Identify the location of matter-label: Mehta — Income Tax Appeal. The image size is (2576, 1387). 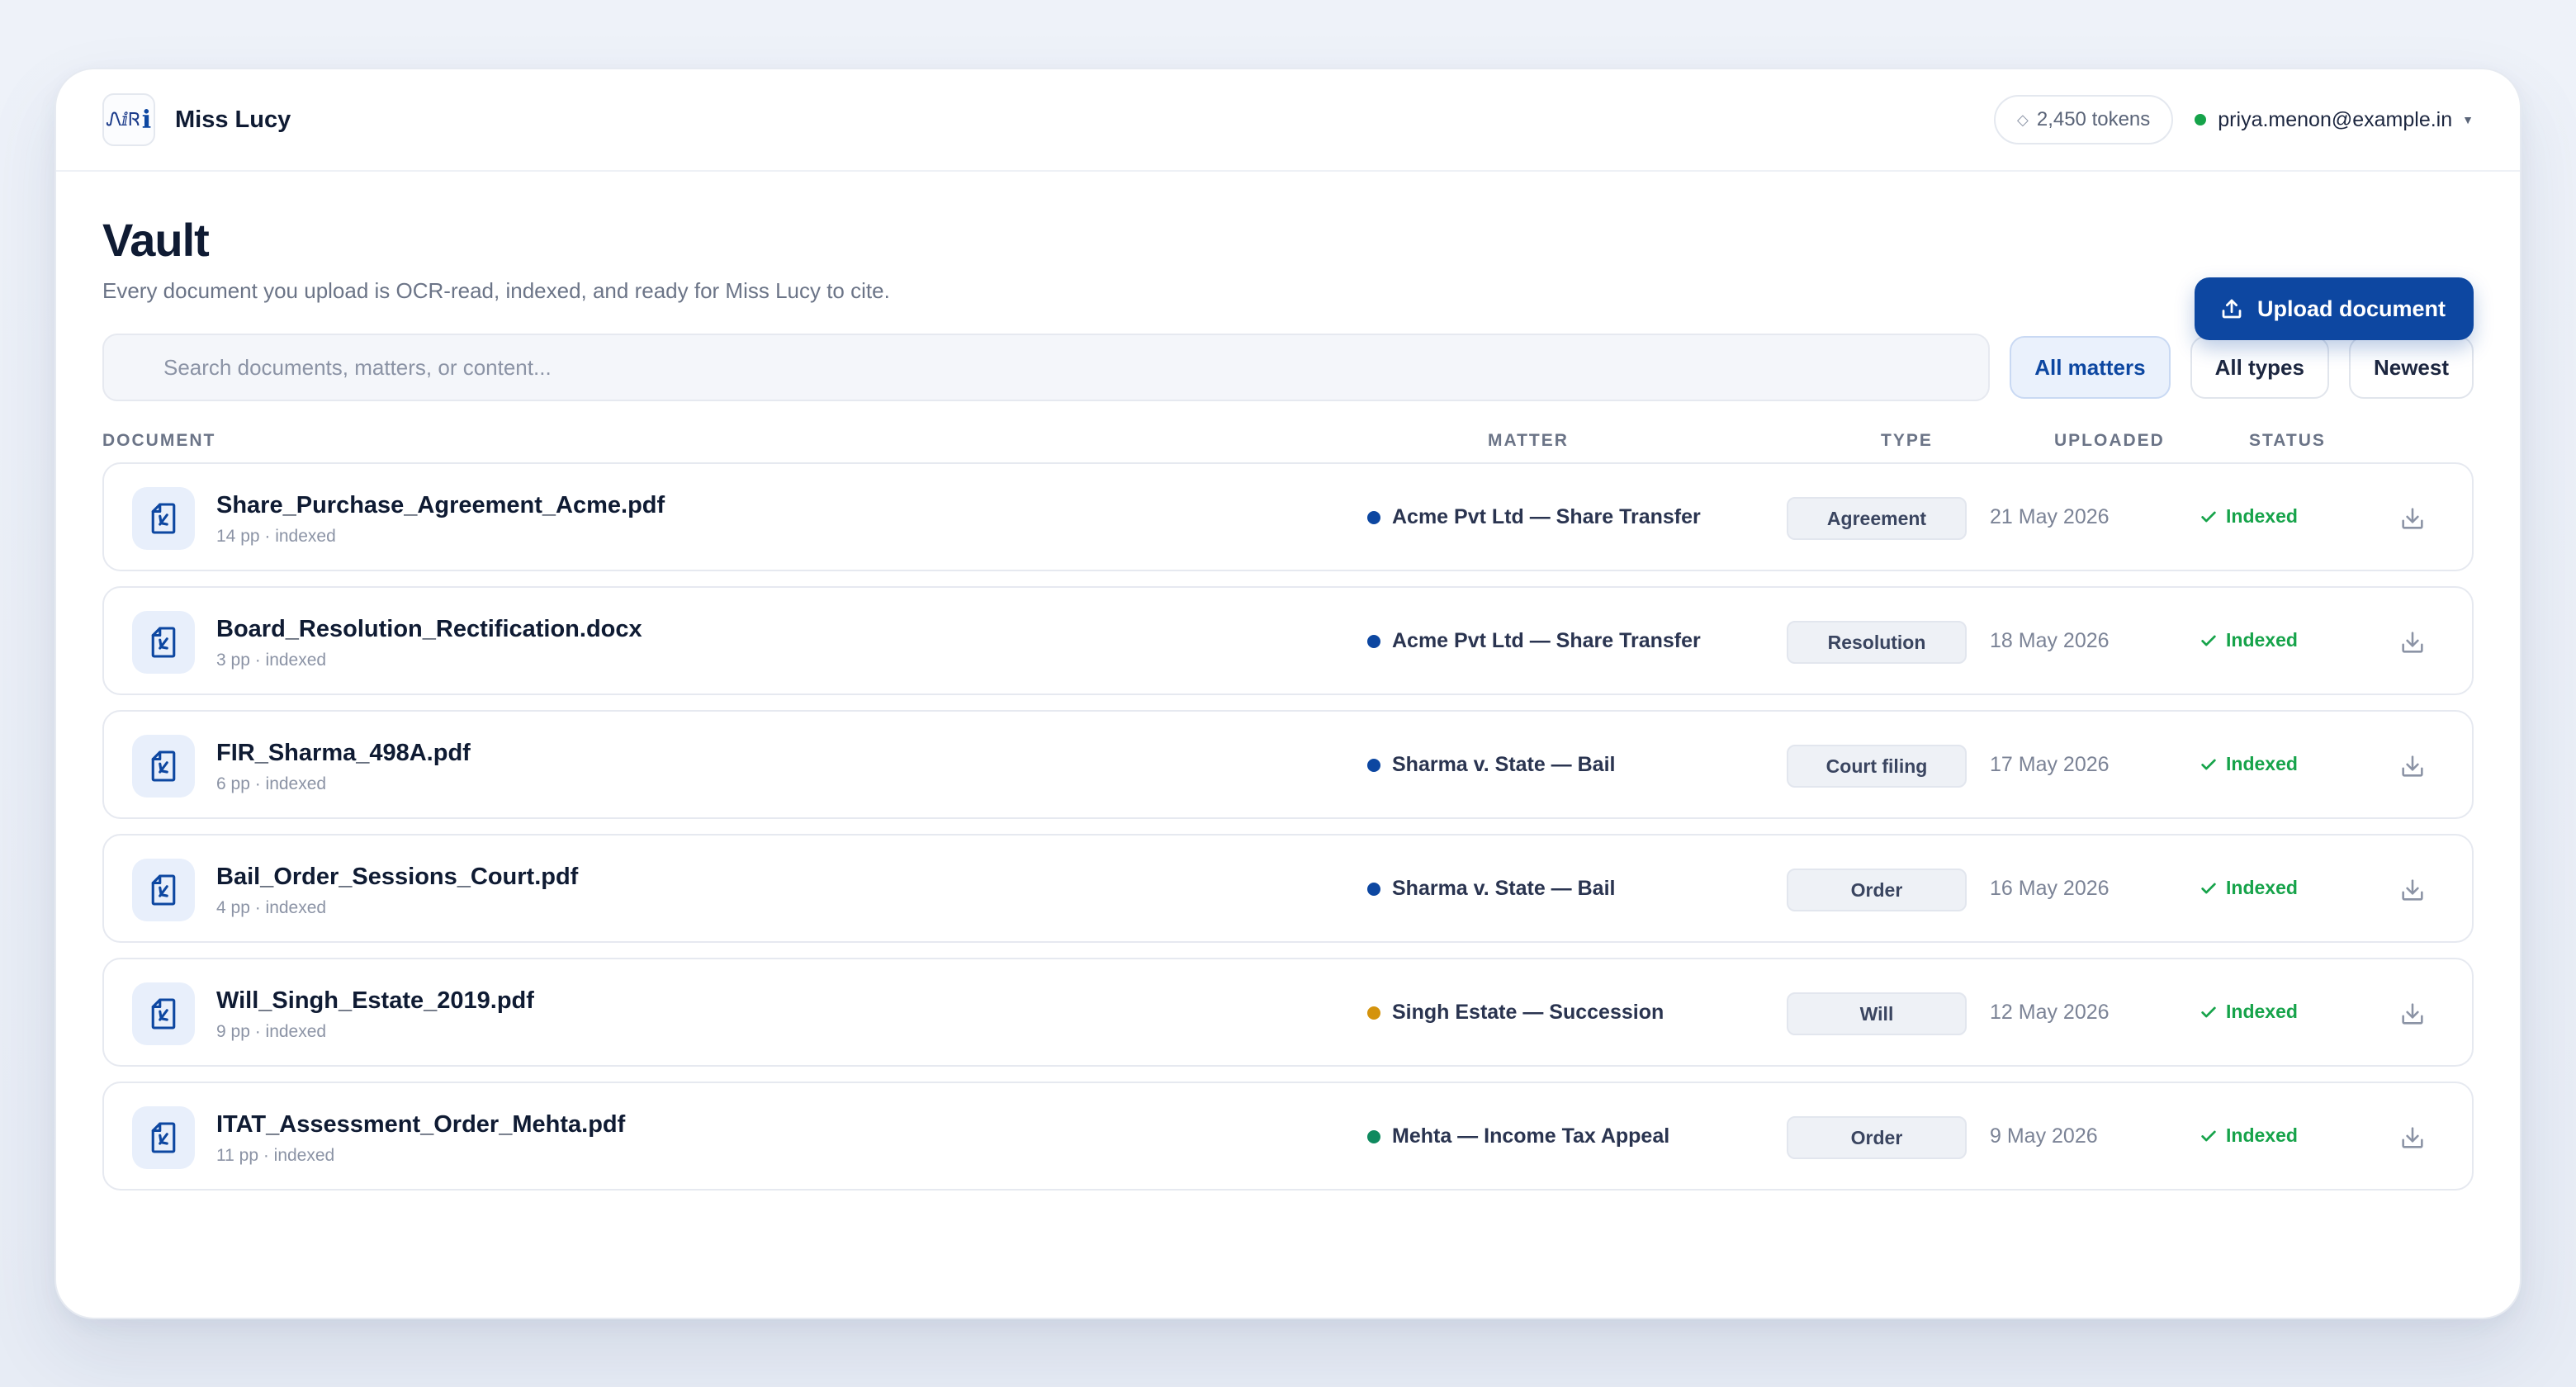
(1518, 1136).